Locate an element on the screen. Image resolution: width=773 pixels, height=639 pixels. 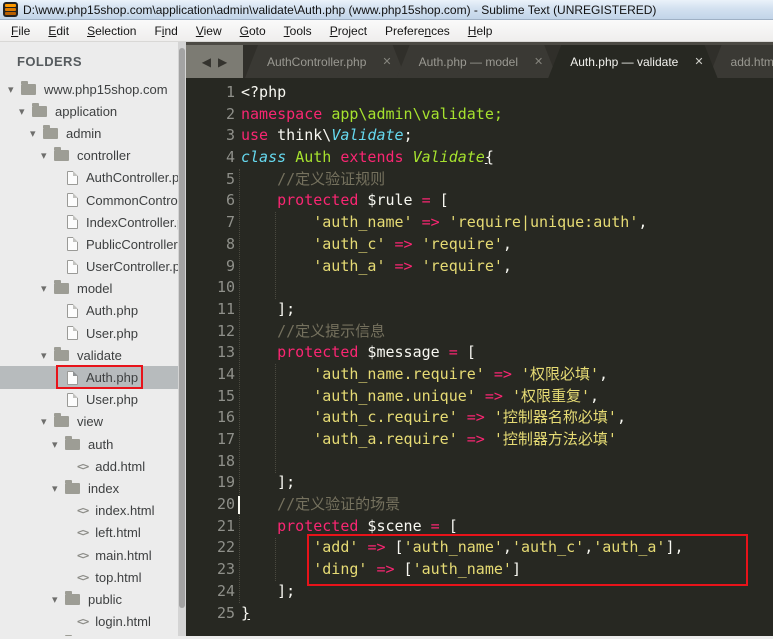
code-line-14: 'auth_name.require' => '权限必填', is located at coordinates (507, 375).